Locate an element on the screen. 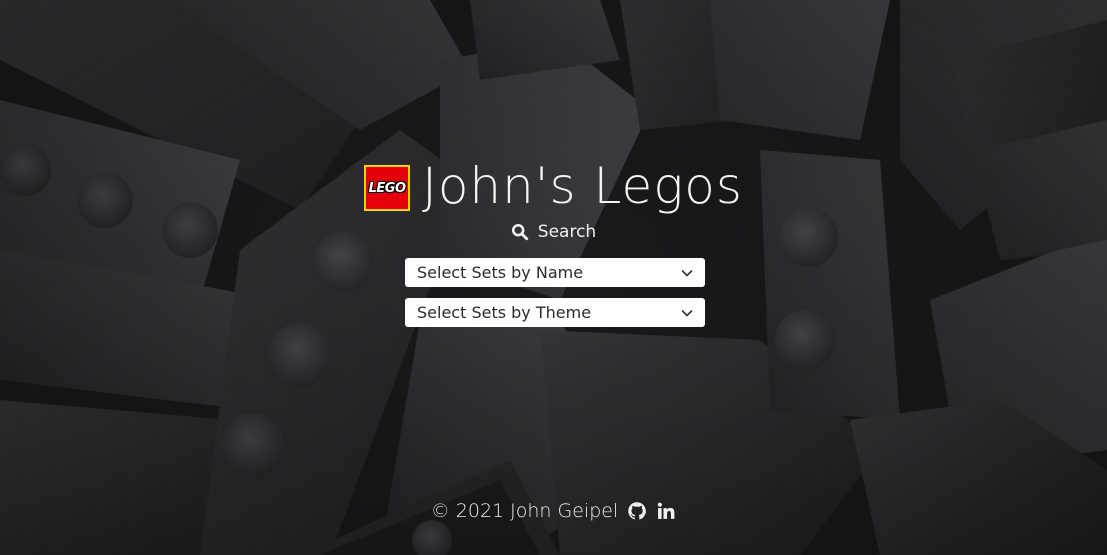  page-title: John's Legos is located at coordinates (582, 186).